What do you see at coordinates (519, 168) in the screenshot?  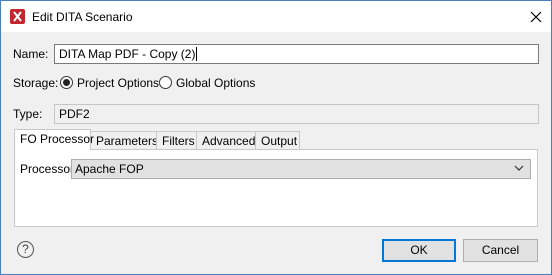 I see `chevron-down-icon` at bounding box center [519, 168].